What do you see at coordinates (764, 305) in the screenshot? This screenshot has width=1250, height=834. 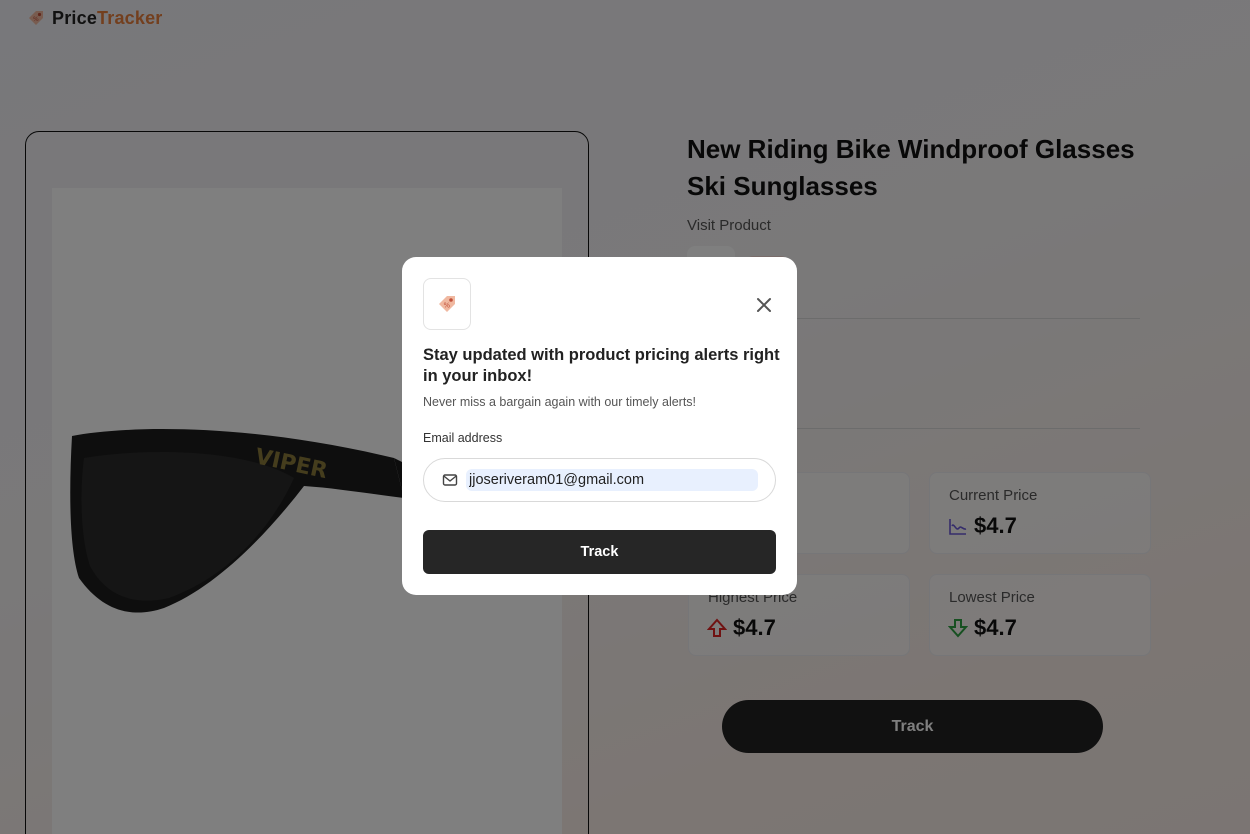 I see `close-icon` at bounding box center [764, 305].